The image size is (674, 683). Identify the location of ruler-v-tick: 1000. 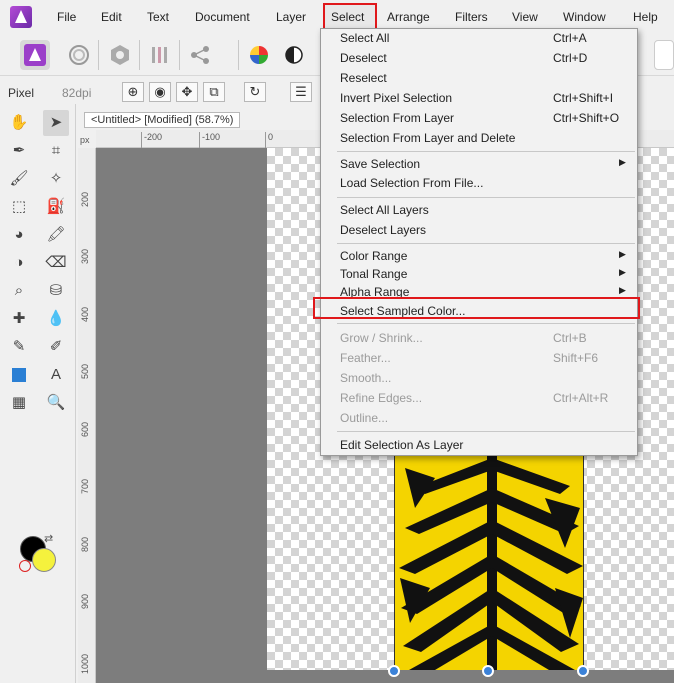
(85, 664).